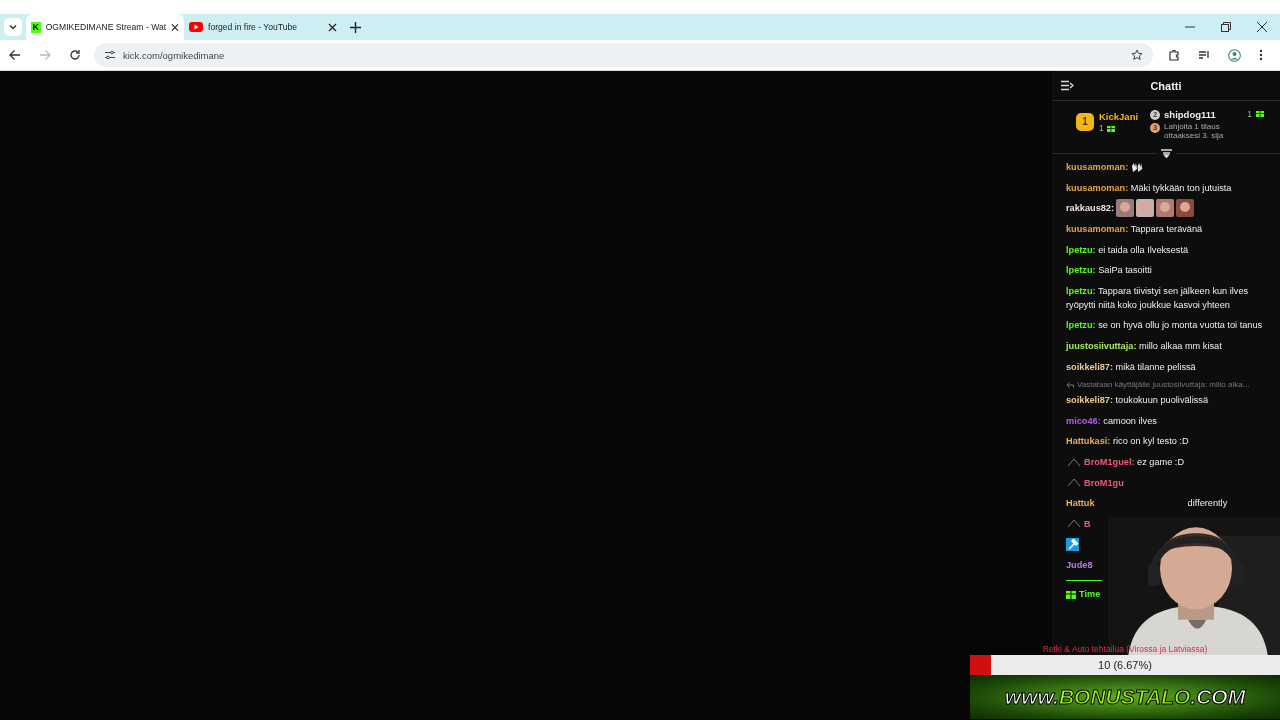  I want to click on chat-message: lpetzu: SaiPa tasoitti, so click(1109, 271).